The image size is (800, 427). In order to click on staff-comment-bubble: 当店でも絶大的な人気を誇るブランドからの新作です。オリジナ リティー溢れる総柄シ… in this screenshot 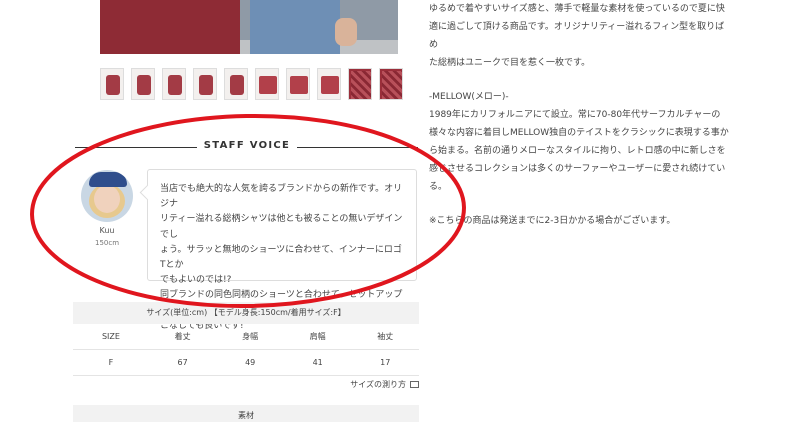, I will do `click(282, 250)`.